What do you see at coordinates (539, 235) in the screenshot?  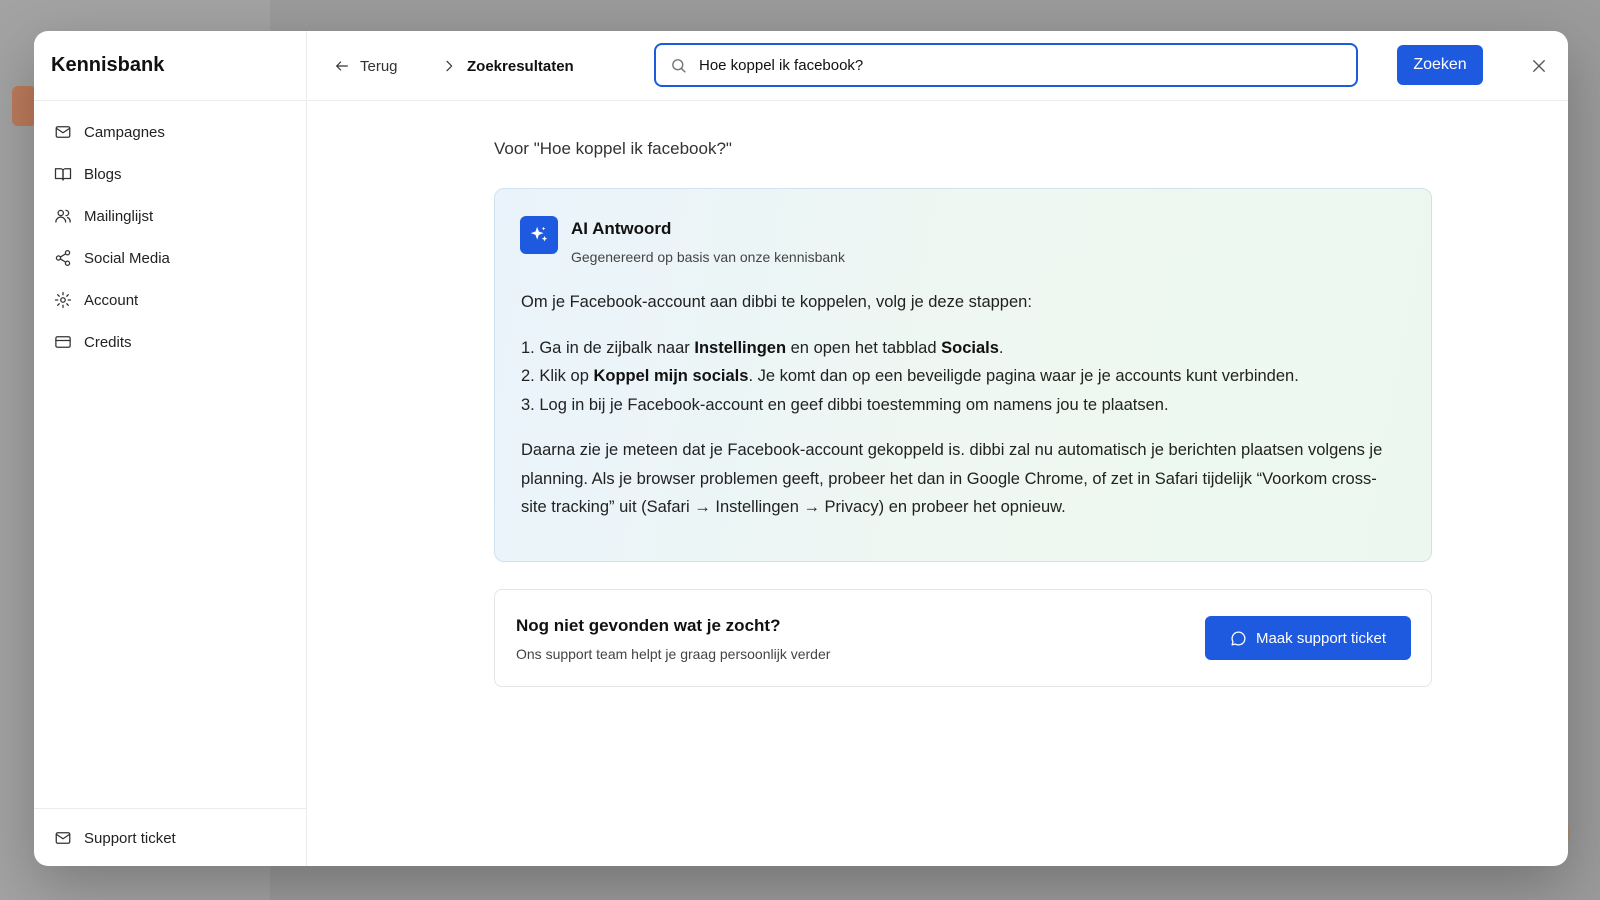 I see `sparkles-icon` at bounding box center [539, 235].